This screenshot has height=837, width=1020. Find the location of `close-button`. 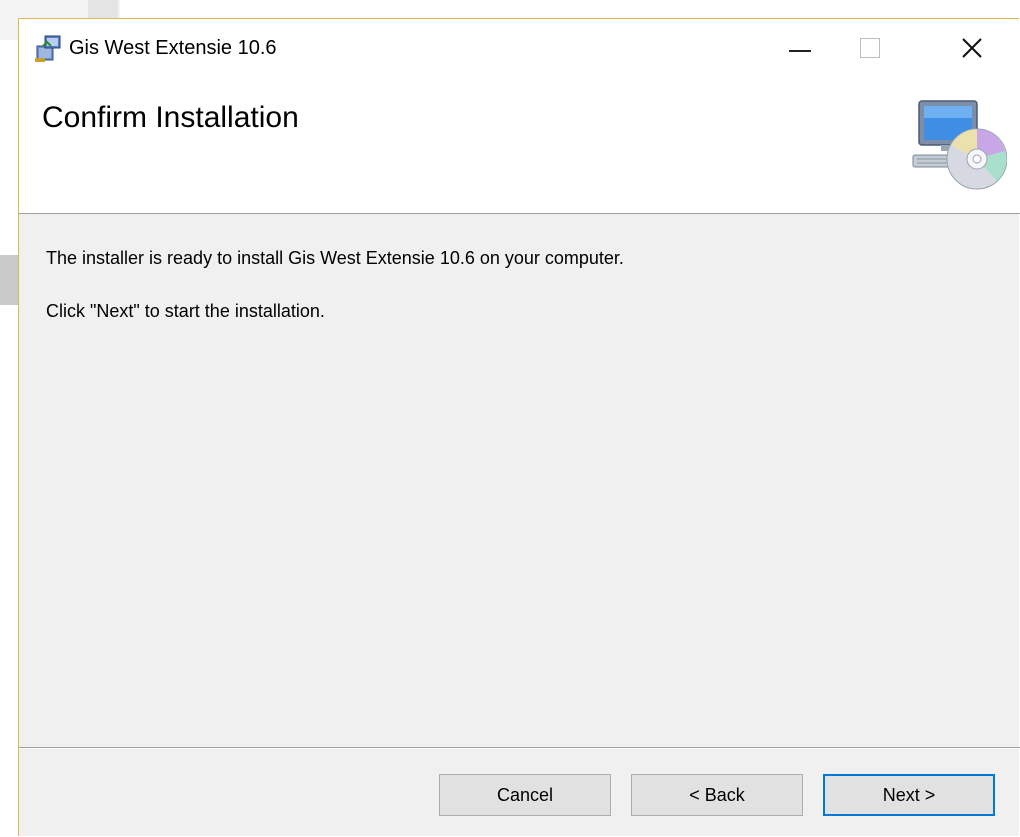

close-button is located at coordinates (972, 48).